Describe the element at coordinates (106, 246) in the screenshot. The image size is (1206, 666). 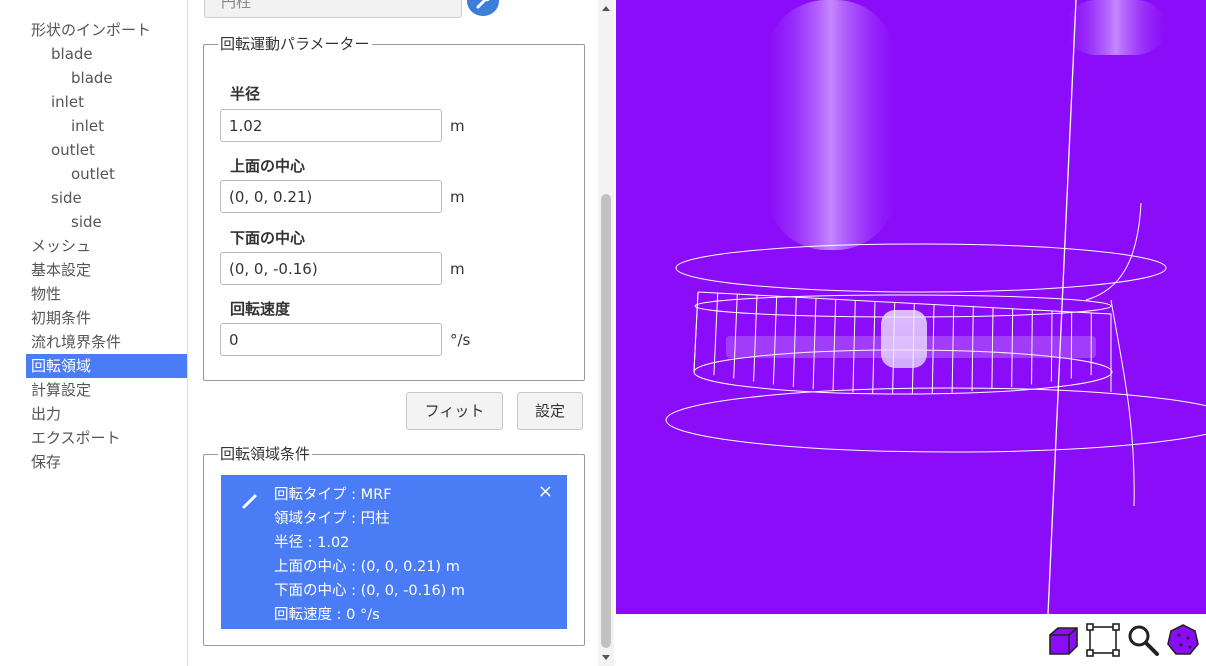
I see `tree-item-mesh: メッシュ` at that location.